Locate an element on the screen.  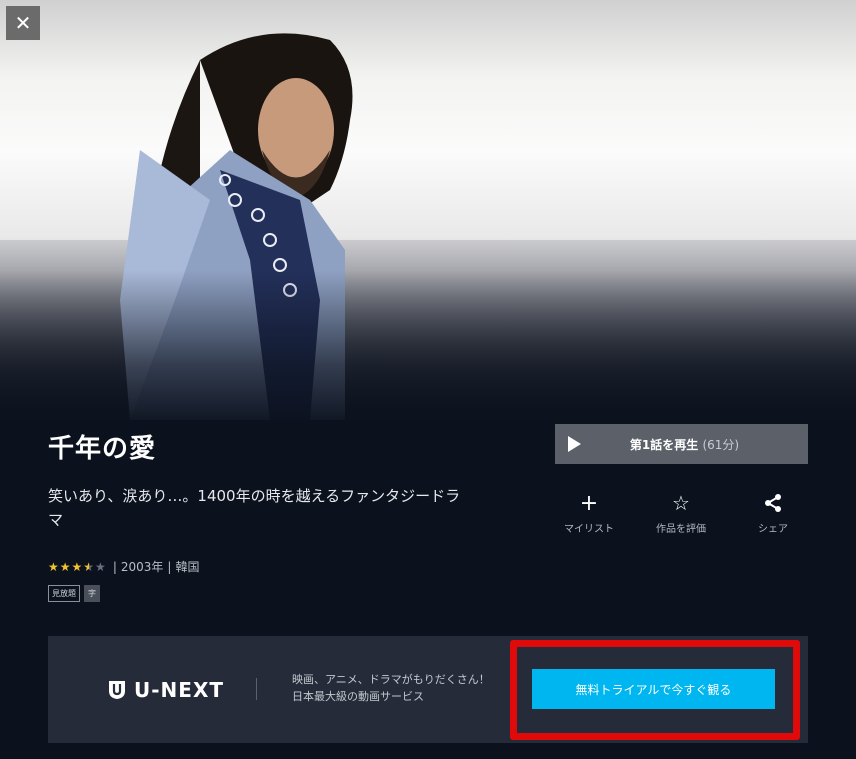
synopsis: 笑いあり、涙あり…。1400年の時を越えるファンタジードラマ is located at coordinates (254, 508).